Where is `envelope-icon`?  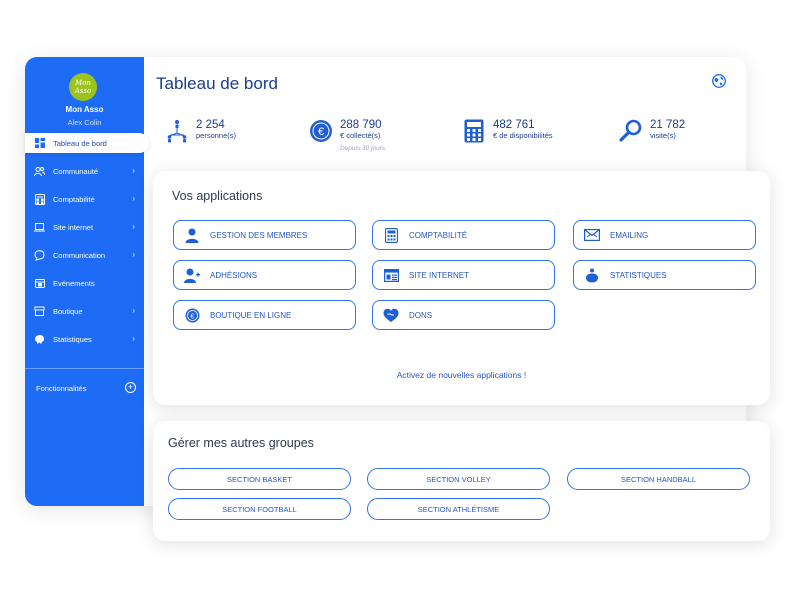
envelope-icon is located at coordinates (592, 235).